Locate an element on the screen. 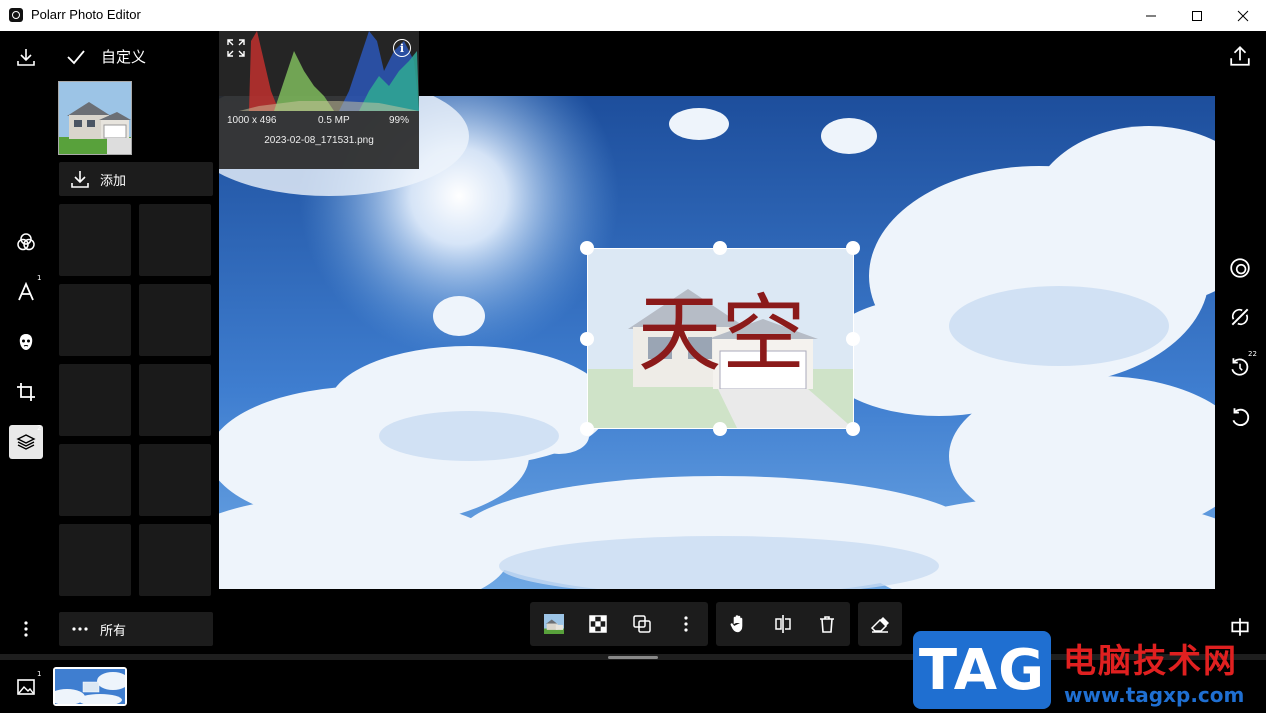 The image size is (1266, 713). tag-logo: TAG is located at coordinates (982, 670).